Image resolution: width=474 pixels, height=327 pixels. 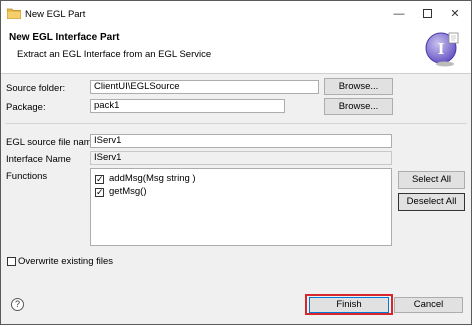 What do you see at coordinates (204, 87) in the screenshot?
I see `source-folder-field: ClientUI\EGLSource` at bounding box center [204, 87].